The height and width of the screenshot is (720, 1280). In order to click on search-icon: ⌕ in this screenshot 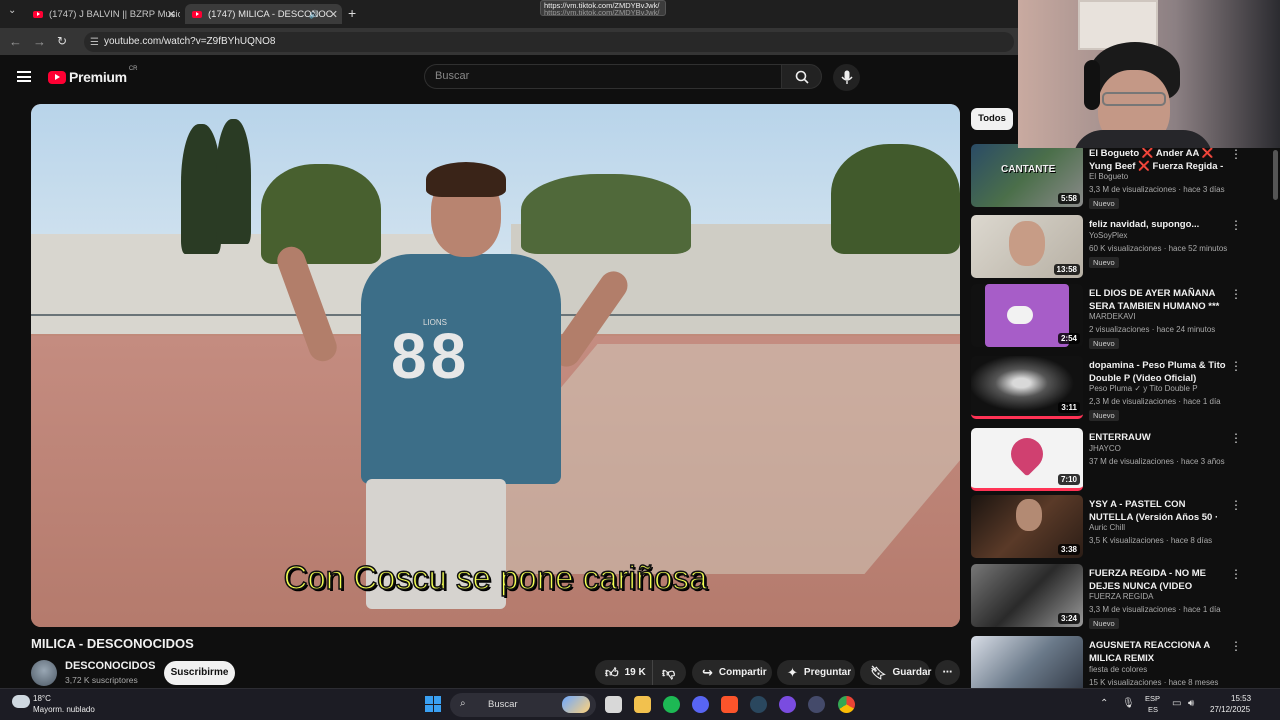, I will do `click(463, 703)`.